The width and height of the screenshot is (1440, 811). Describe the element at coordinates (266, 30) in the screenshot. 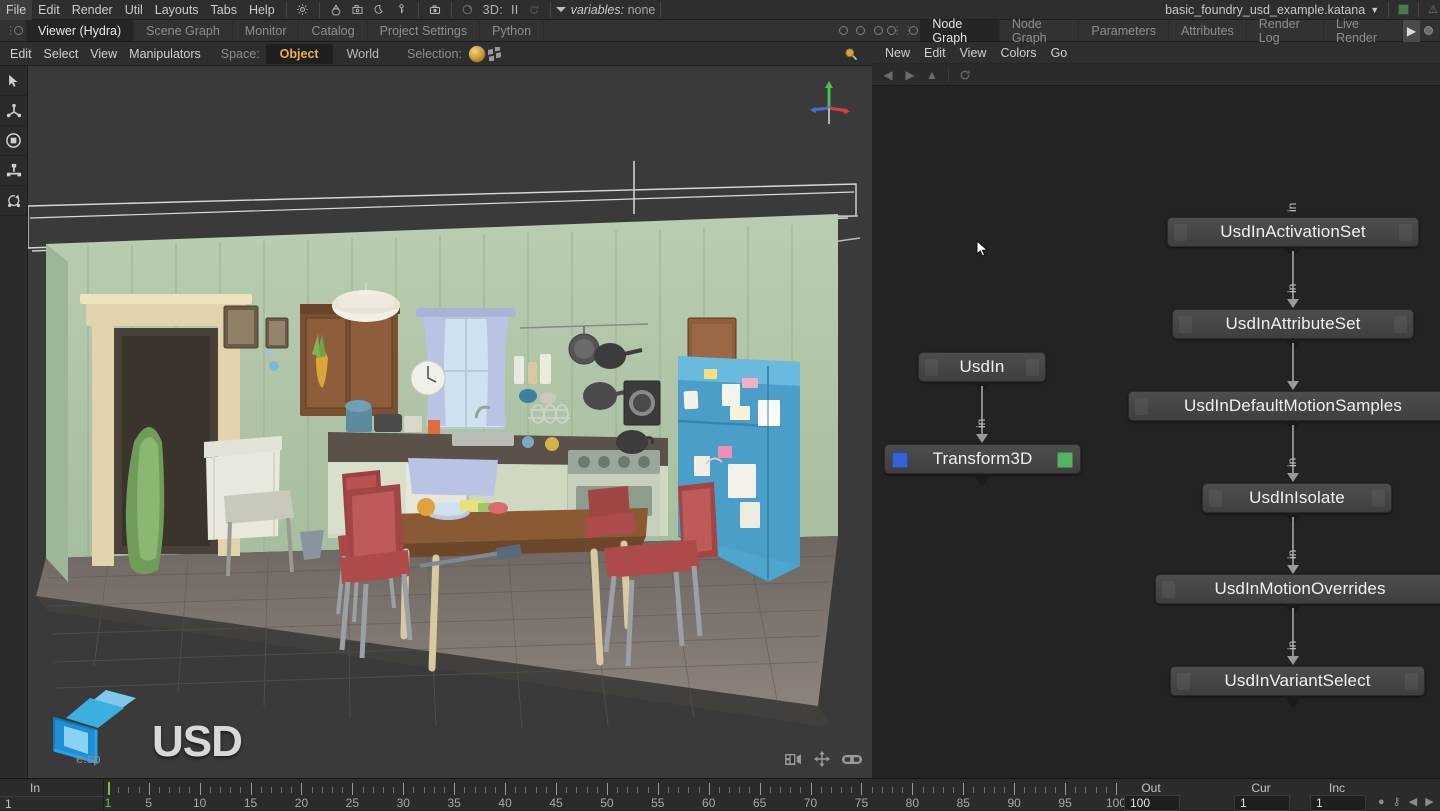

I see `tab-monitor: Monitor` at that location.